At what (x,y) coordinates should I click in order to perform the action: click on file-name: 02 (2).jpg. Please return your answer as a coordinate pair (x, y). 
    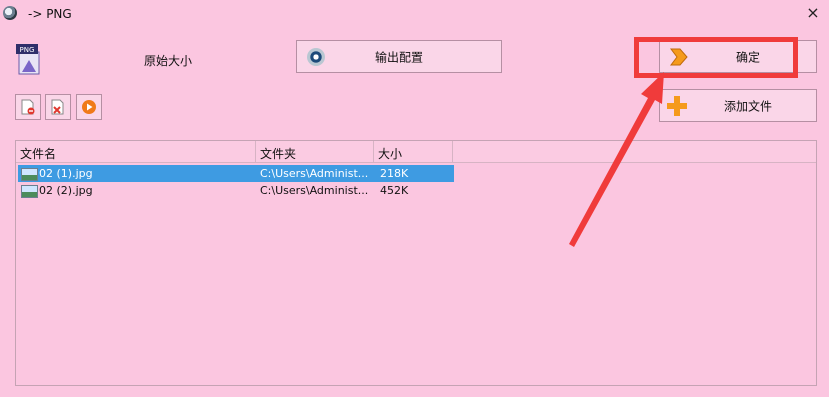
    Looking at the image, I should click on (66, 190).